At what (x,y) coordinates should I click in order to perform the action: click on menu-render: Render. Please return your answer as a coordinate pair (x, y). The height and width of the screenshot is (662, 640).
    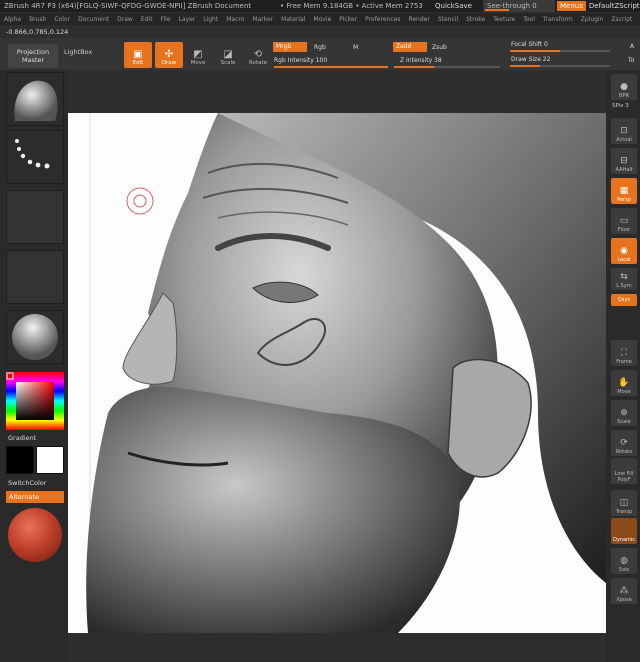
    Looking at the image, I should click on (418, 19).